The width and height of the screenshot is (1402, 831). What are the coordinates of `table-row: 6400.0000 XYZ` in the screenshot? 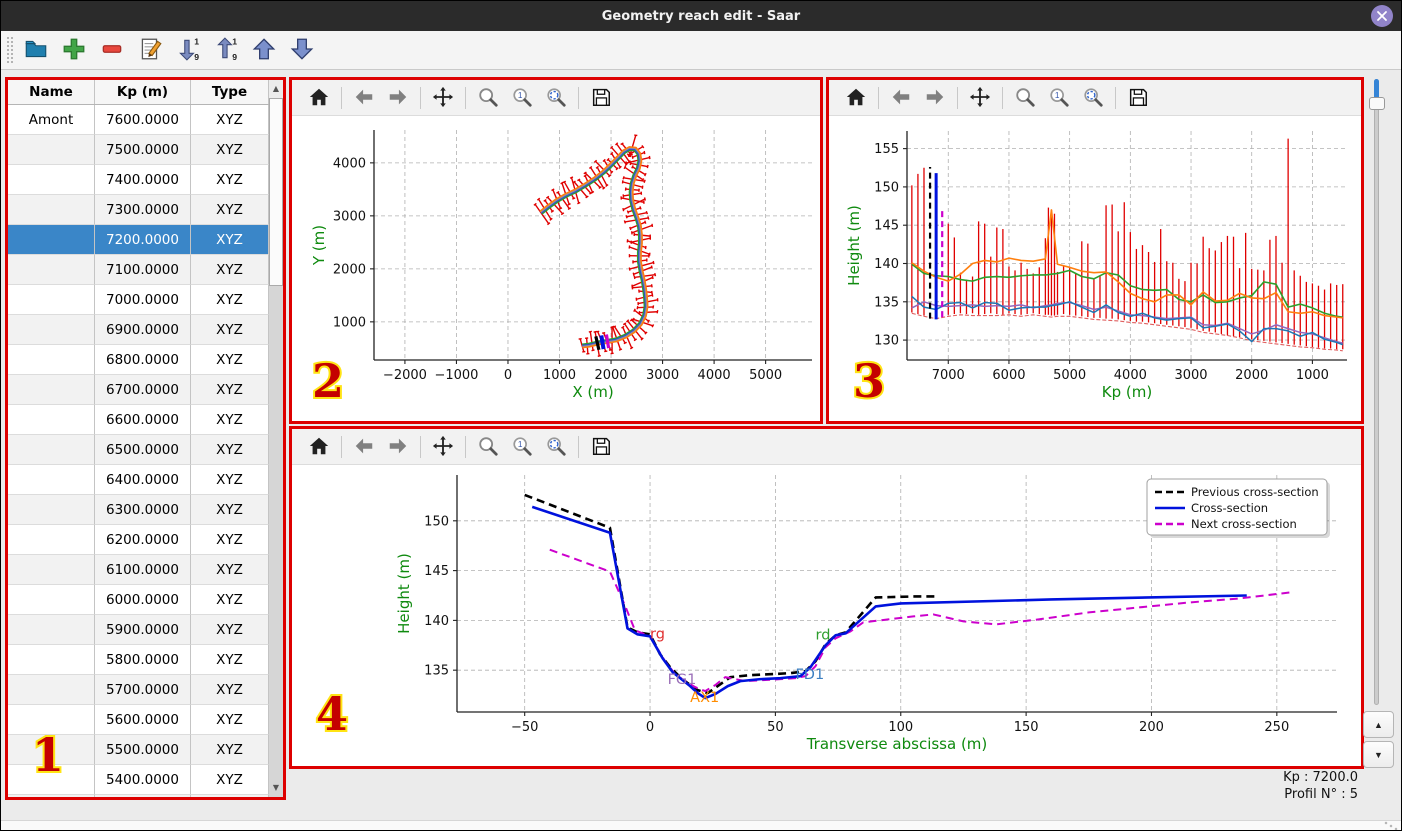 It's located at (138, 480).